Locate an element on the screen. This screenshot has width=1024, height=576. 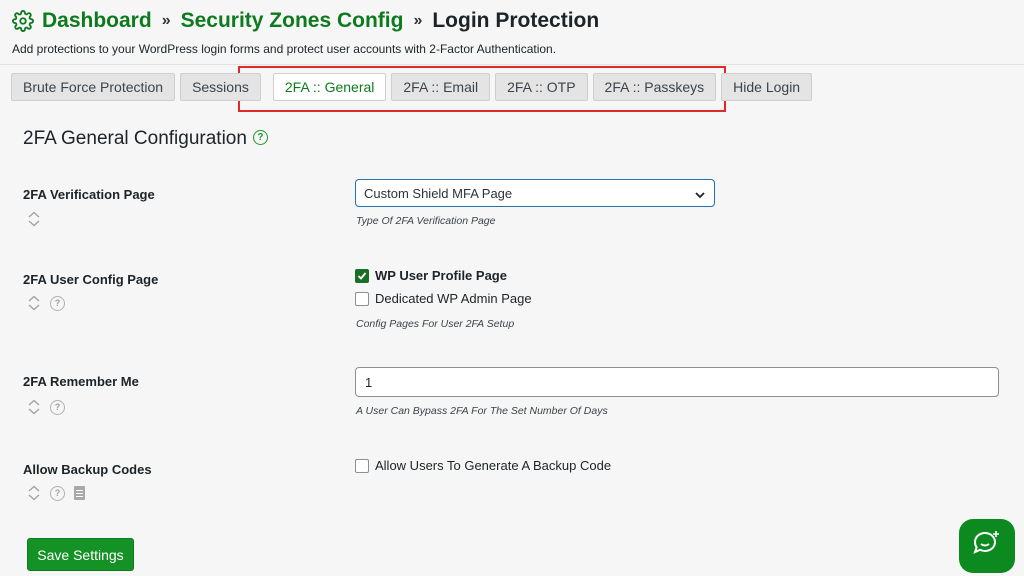
wp-user-profile-checkbox is located at coordinates (362, 275).